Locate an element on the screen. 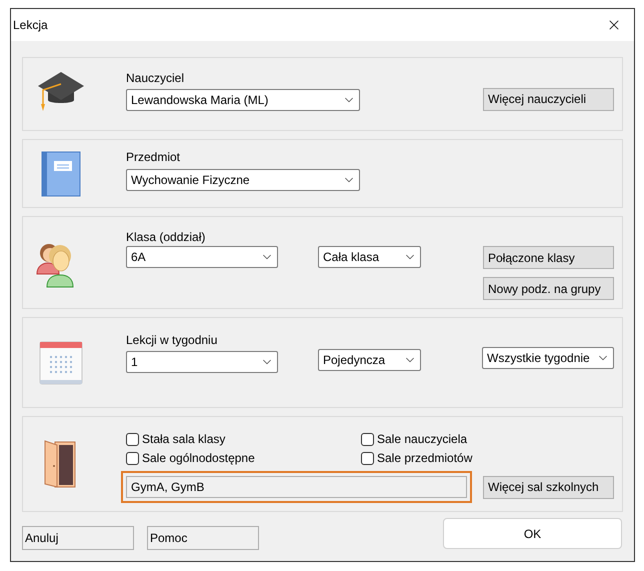  field-label: Nauczyciel is located at coordinates (156, 78).